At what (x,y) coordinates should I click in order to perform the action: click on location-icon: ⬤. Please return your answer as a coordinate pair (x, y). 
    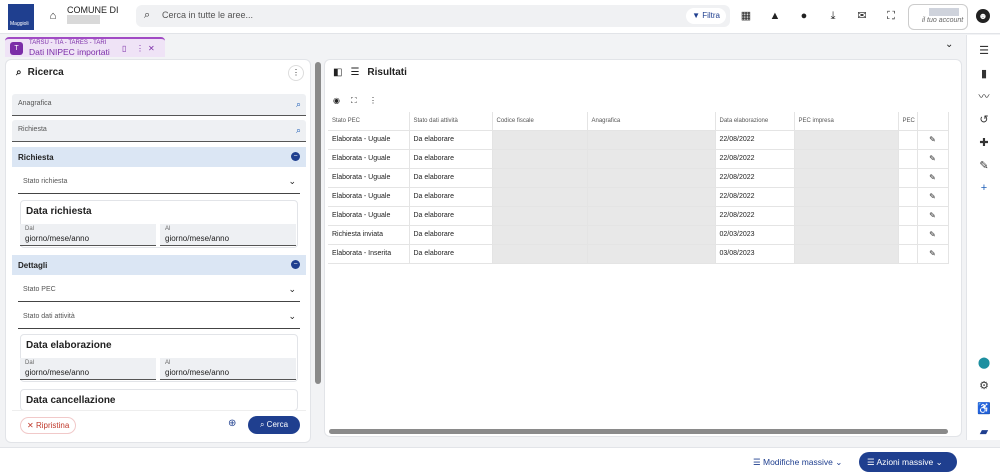
    Looking at the image, I should click on (984, 363).